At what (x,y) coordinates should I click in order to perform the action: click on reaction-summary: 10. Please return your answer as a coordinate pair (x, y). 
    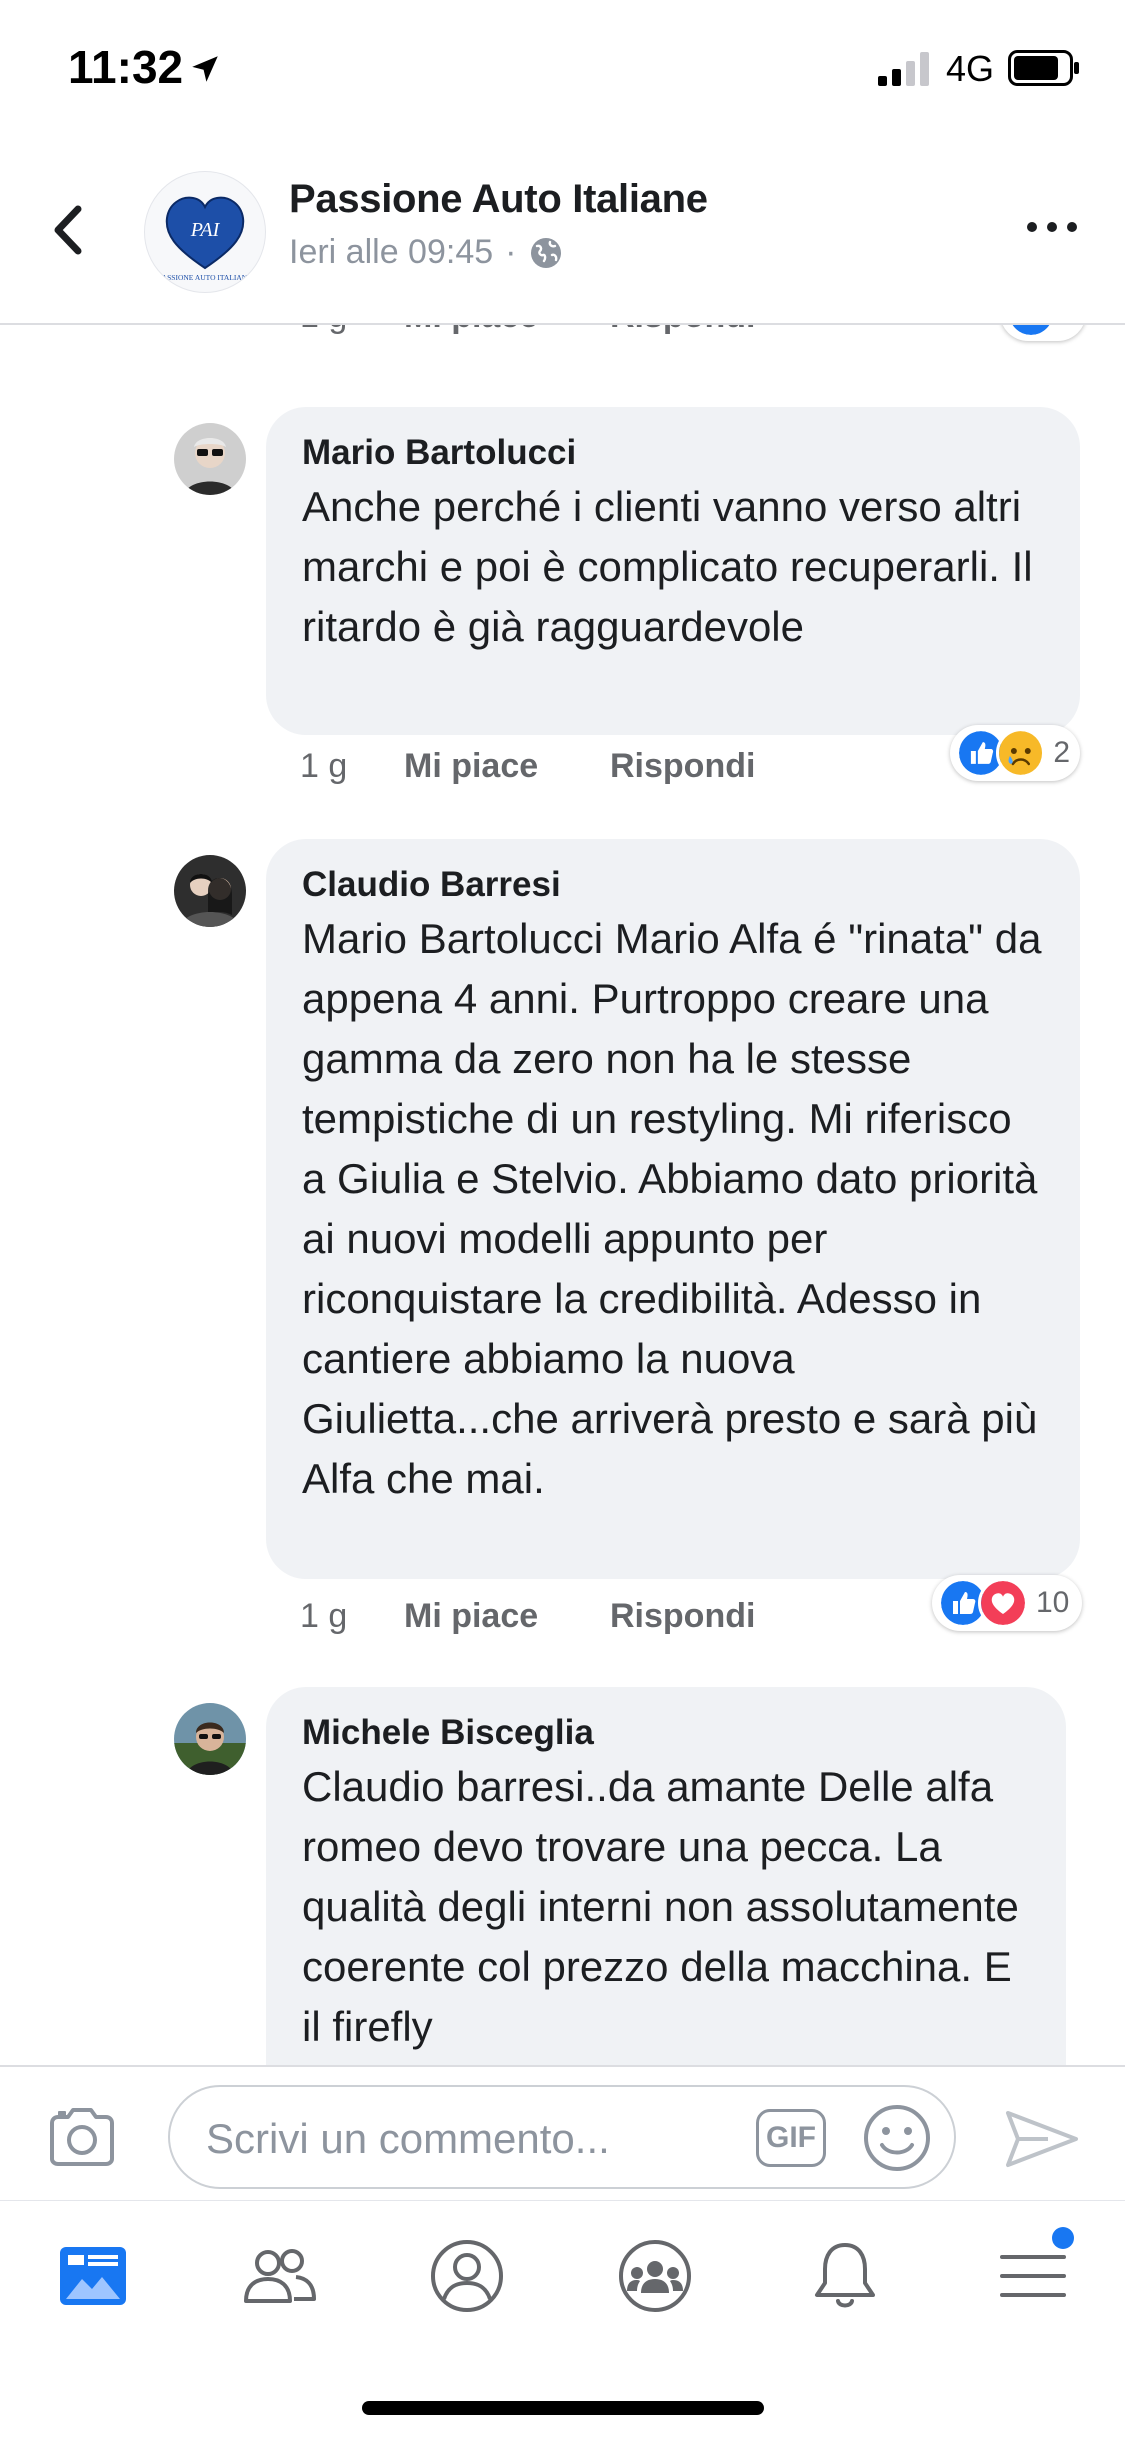
    Looking at the image, I should click on (1007, 1603).